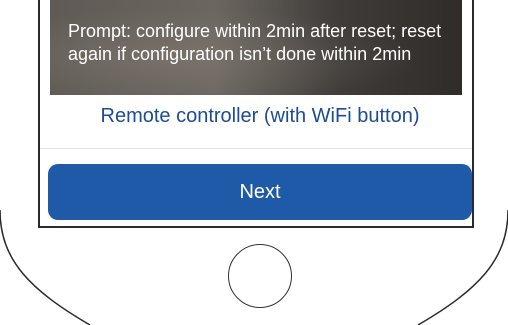  What do you see at coordinates (260, 192) in the screenshot?
I see `next-button: Next` at bounding box center [260, 192].